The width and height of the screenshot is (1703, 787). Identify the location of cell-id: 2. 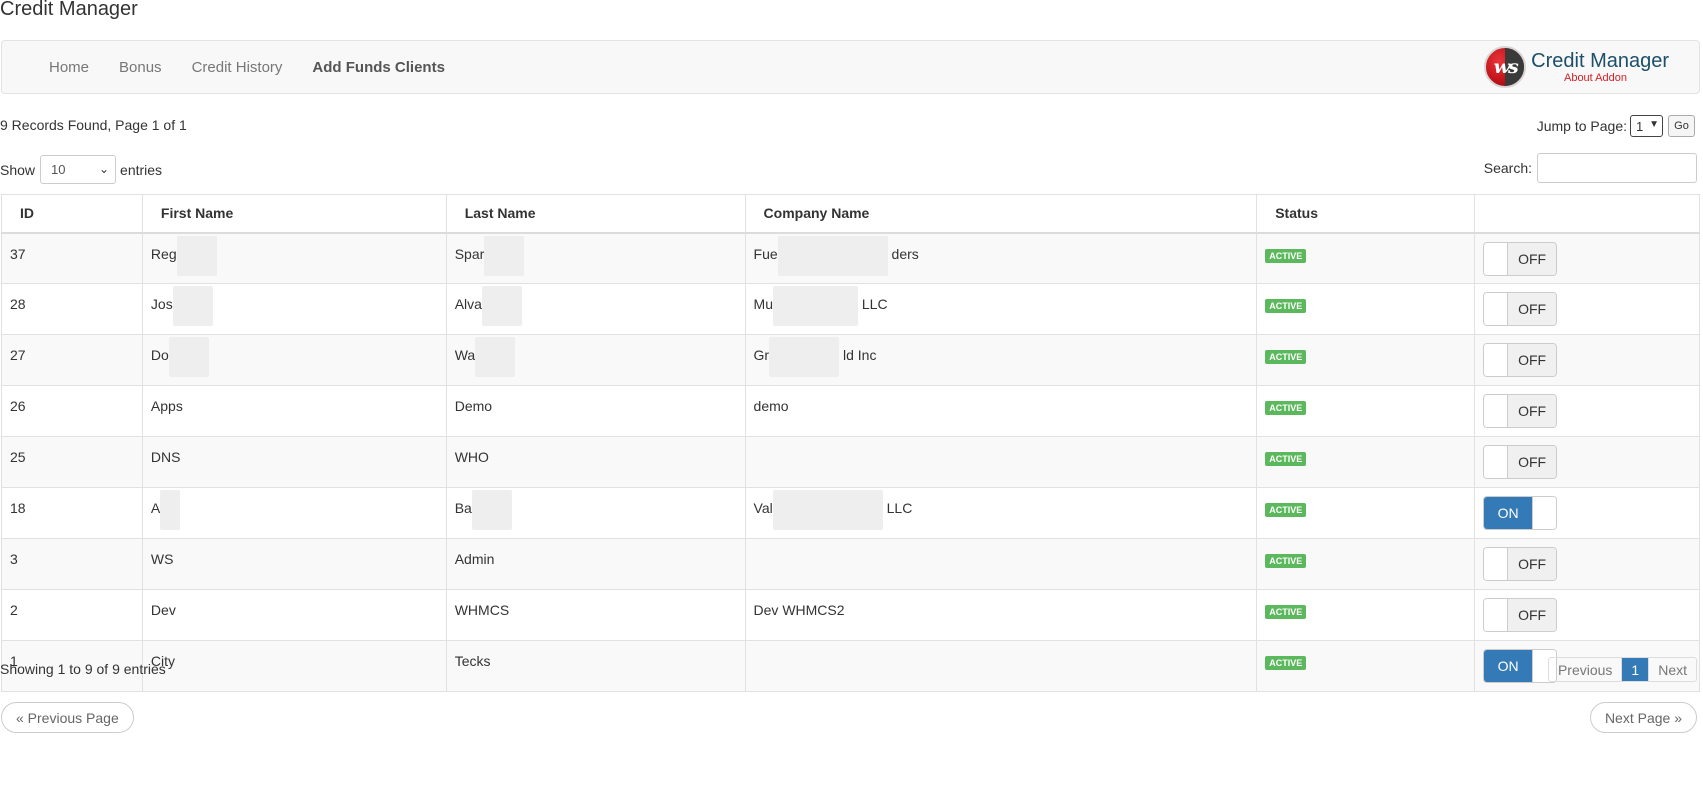
(72, 615).